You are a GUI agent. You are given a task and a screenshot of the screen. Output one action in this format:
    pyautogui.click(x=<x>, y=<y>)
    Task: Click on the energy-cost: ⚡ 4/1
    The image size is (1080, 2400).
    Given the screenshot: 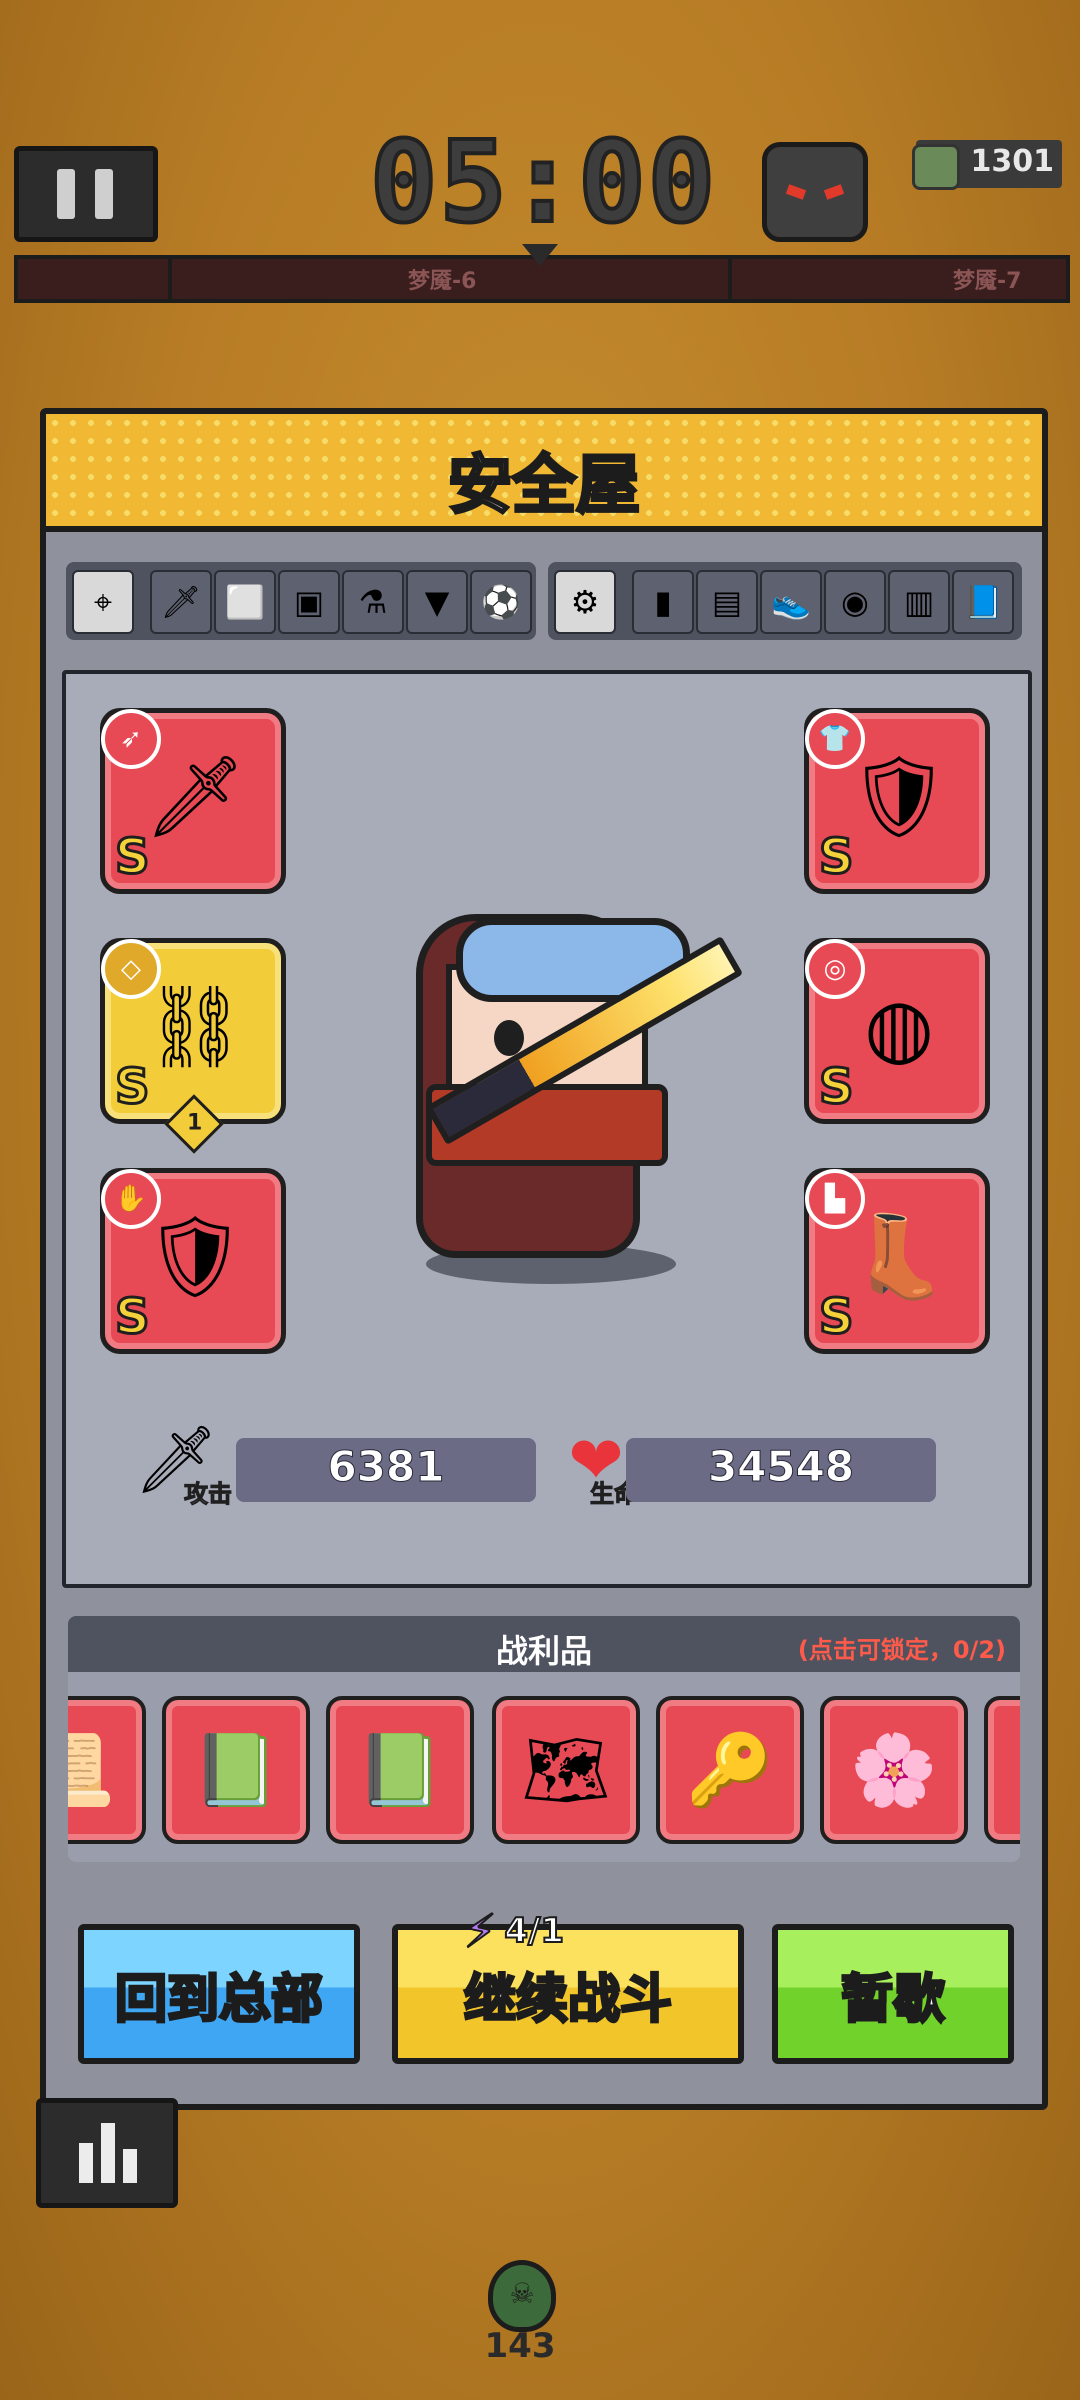 What is the action you would take?
    pyautogui.click(x=514, y=1931)
    